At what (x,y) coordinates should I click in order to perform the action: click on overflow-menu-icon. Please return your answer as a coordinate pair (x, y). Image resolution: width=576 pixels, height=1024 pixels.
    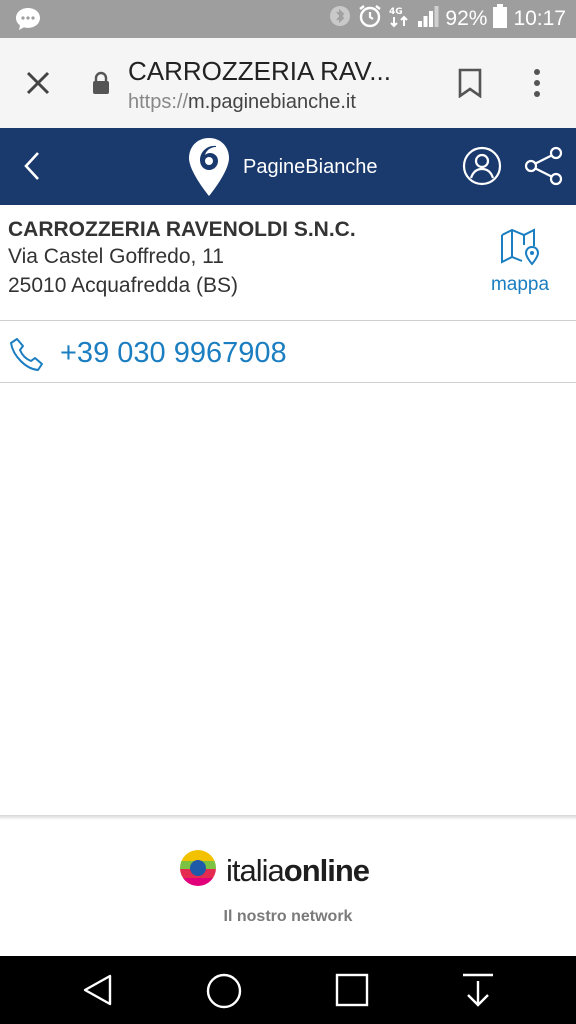
    Looking at the image, I should click on (537, 85).